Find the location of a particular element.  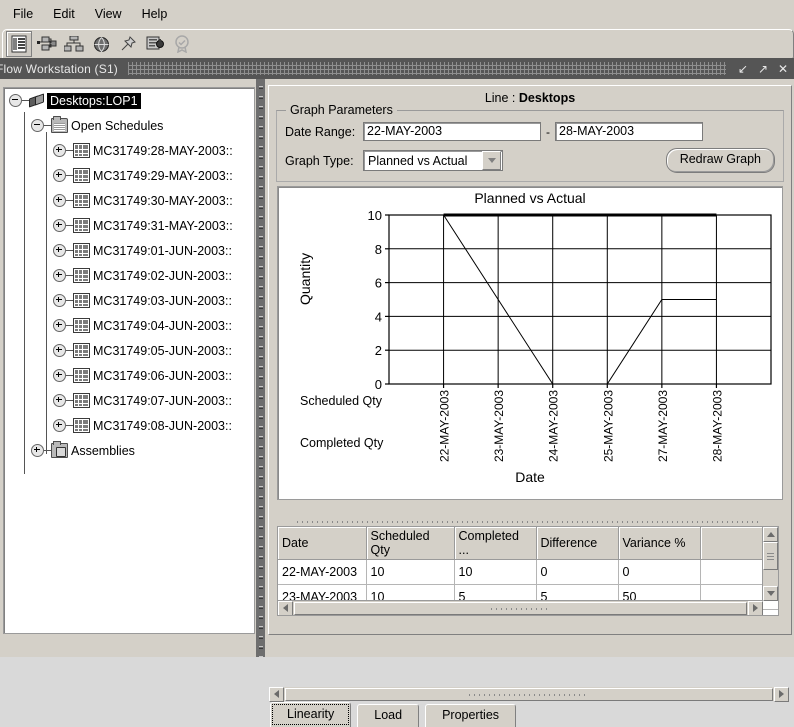

tree-node-label: MC31749:08-JUN-2003:: is located at coordinates (162, 425).